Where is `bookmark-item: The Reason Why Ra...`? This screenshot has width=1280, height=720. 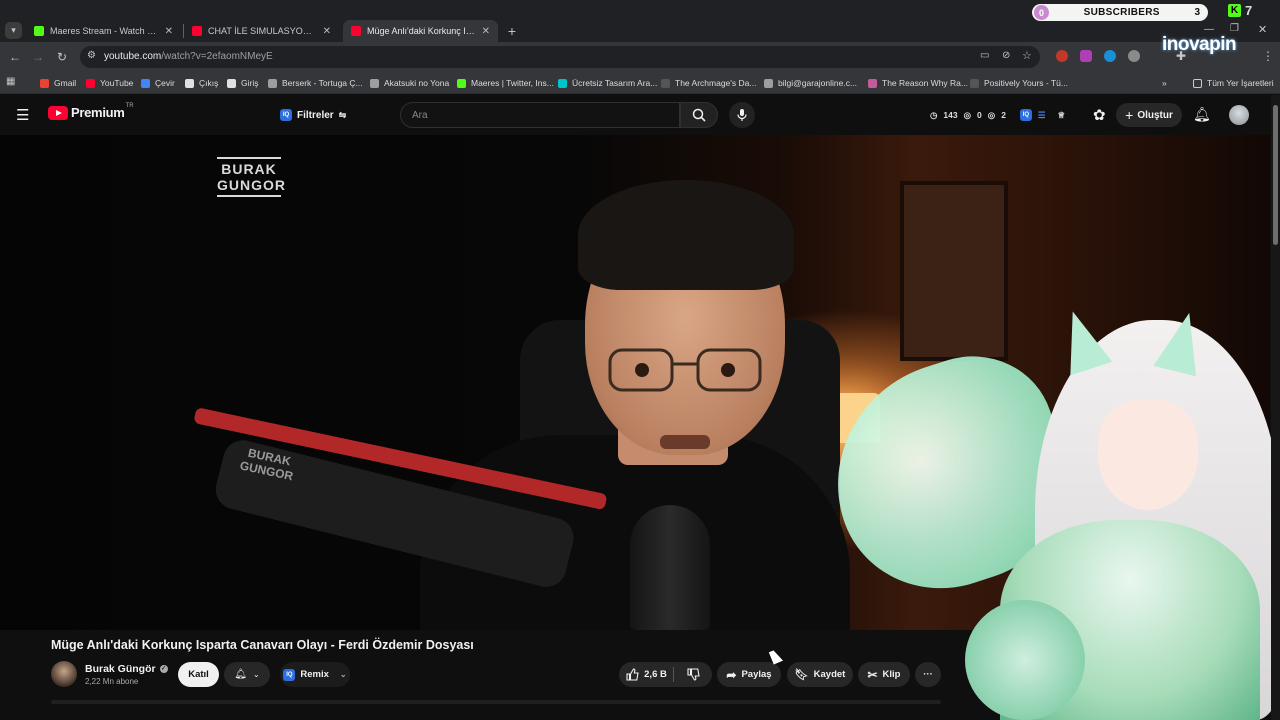 bookmark-item: The Reason Why Ra... is located at coordinates (918, 83).